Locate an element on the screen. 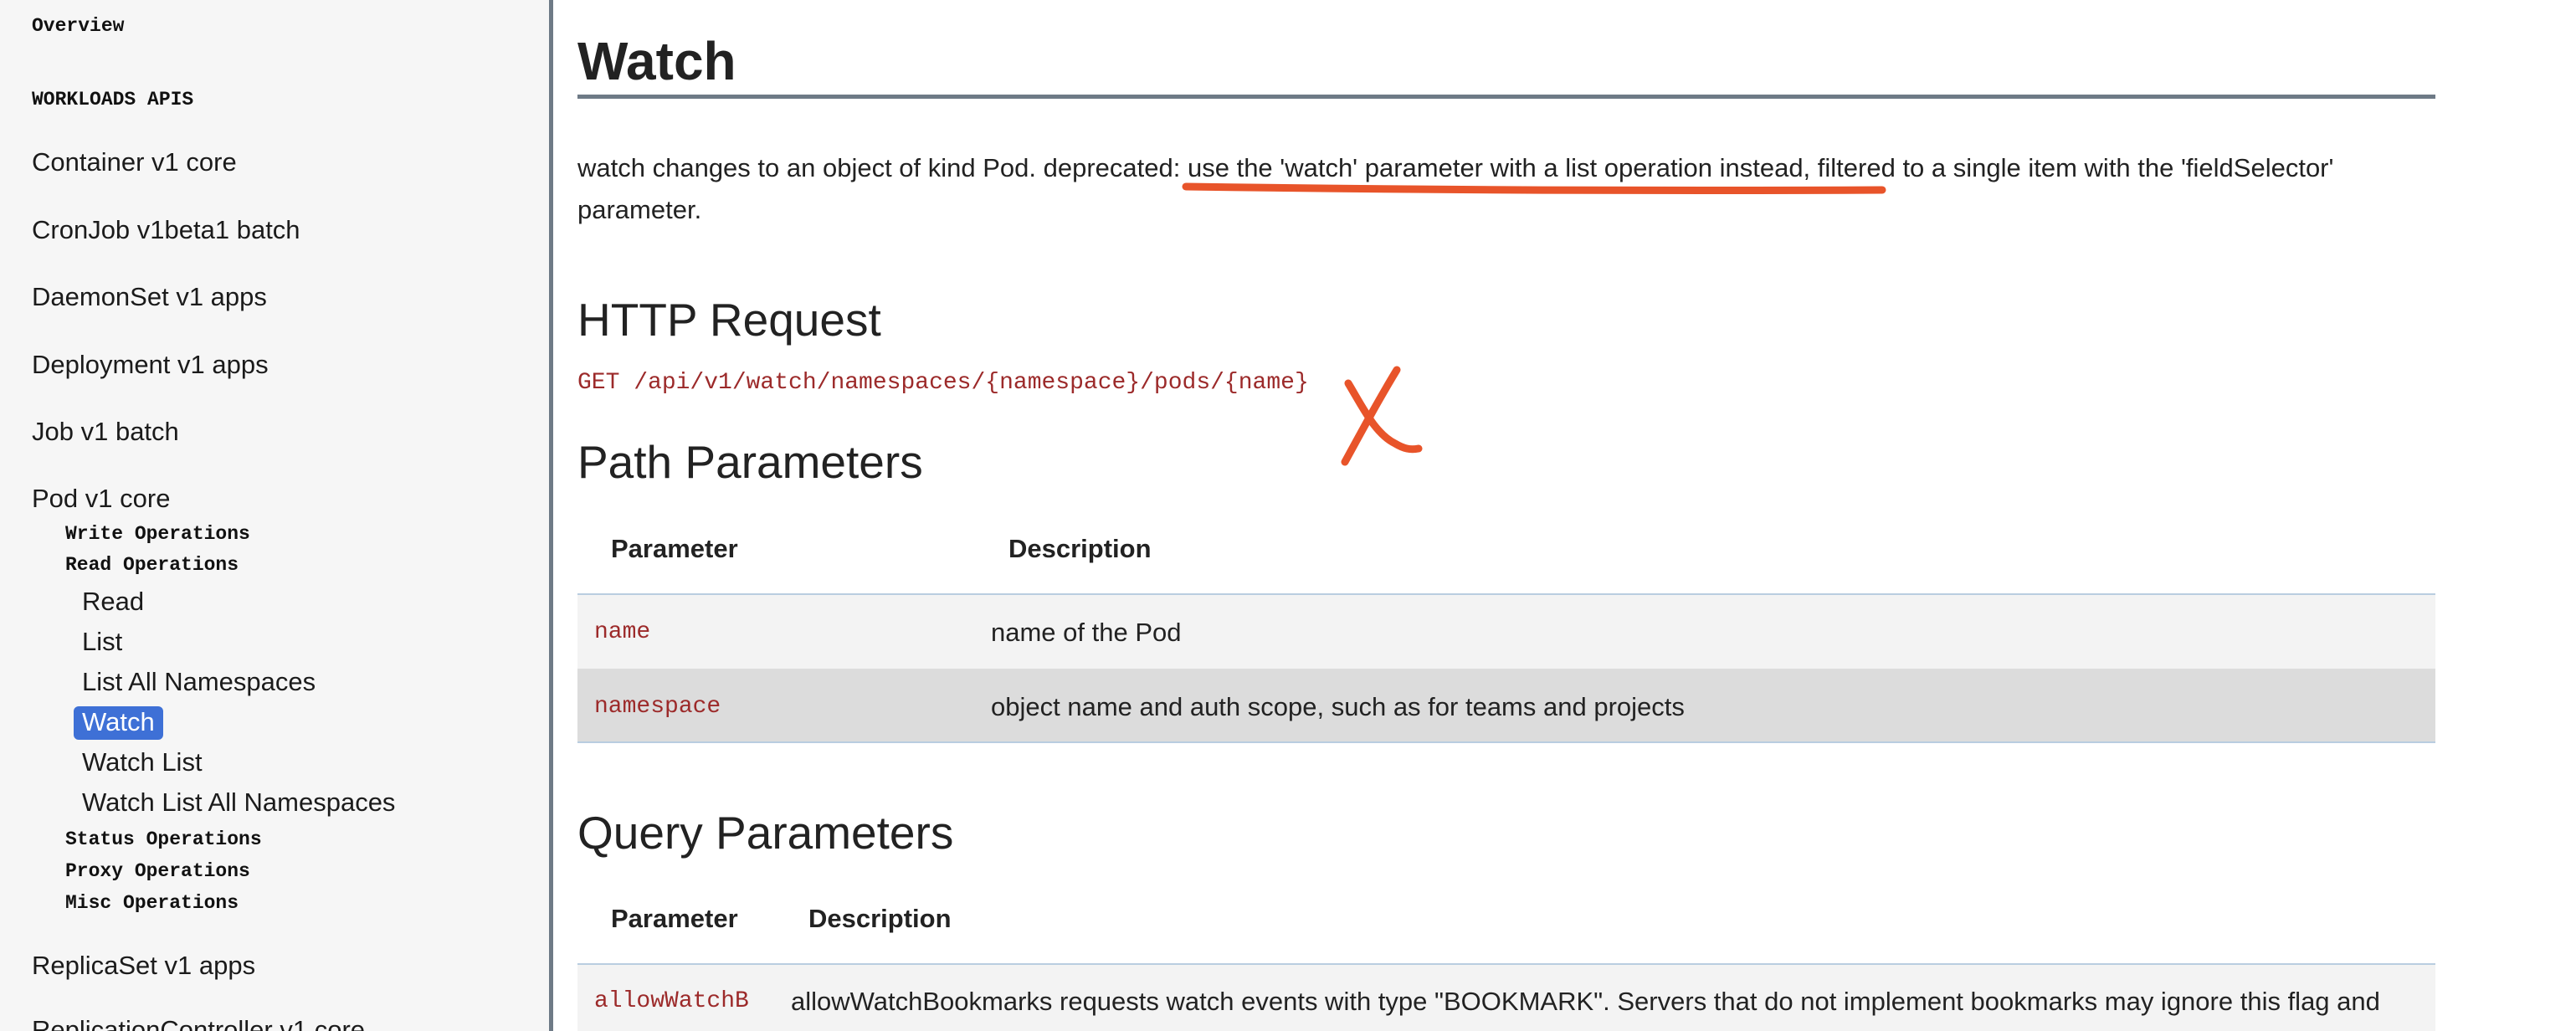 The image size is (2576, 1031). sidebar-overview-link: Overview is located at coordinates (78, 26).